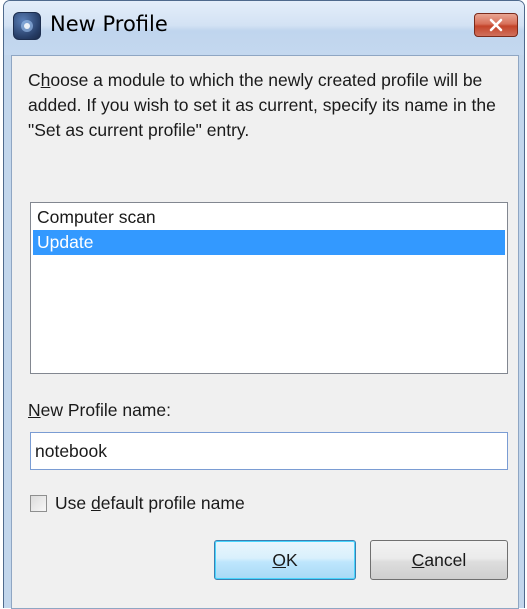 The image size is (527, 609). I want to click on close-button, so click(496, 25).